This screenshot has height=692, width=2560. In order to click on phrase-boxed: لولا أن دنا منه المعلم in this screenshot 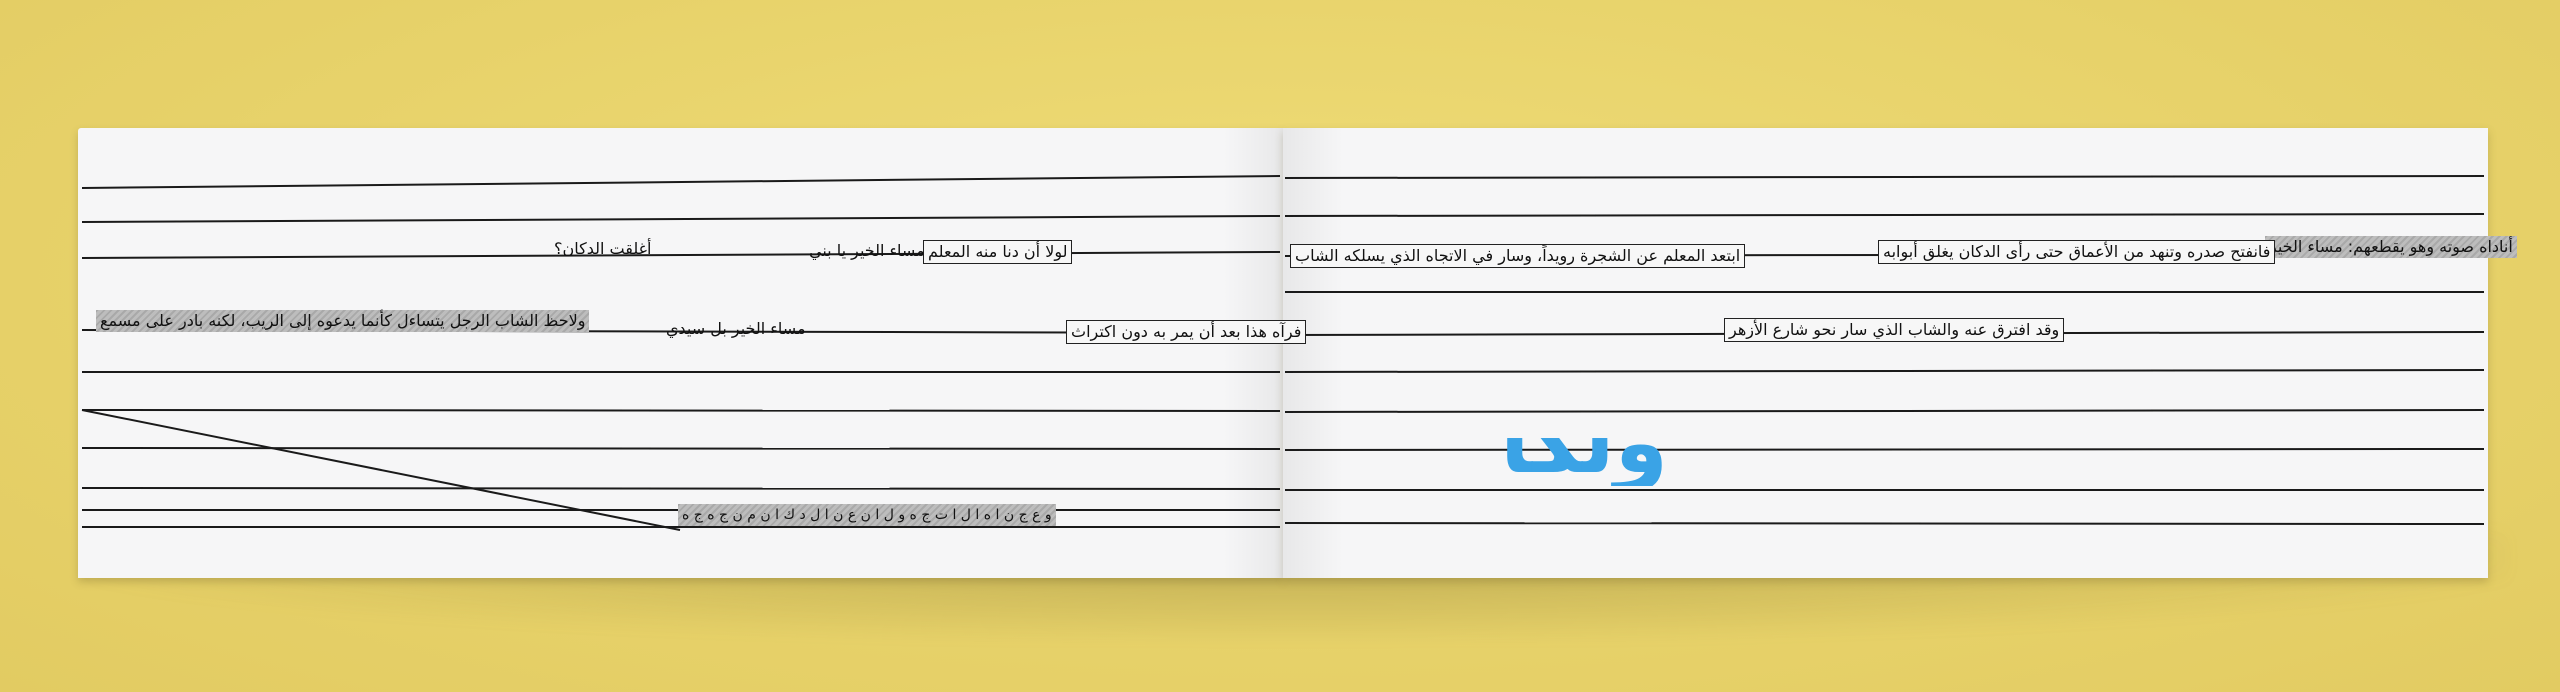, I will do `click(998, 252)`.